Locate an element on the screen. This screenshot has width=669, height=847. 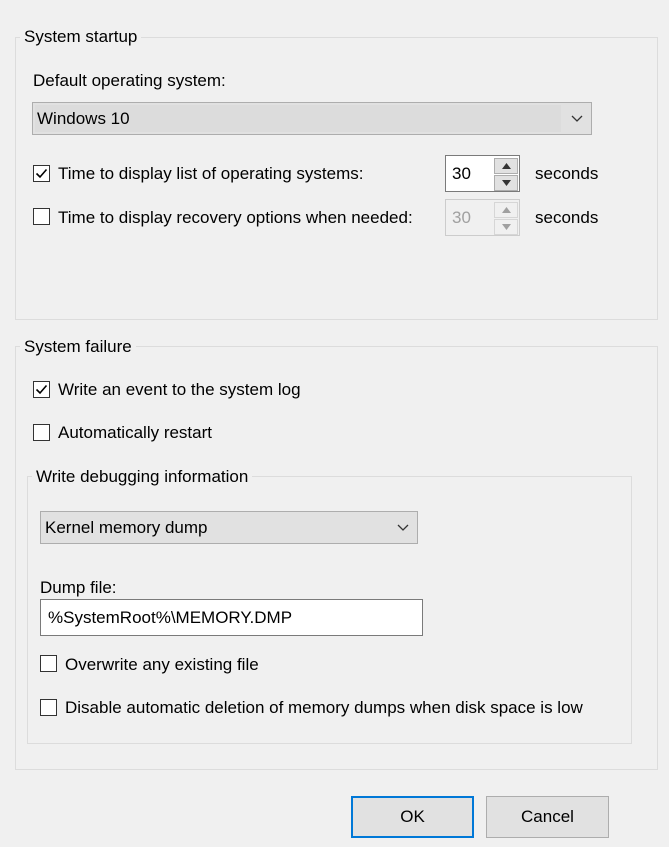
default-os-label: Default operating system: is located at coordinates (129, 80).